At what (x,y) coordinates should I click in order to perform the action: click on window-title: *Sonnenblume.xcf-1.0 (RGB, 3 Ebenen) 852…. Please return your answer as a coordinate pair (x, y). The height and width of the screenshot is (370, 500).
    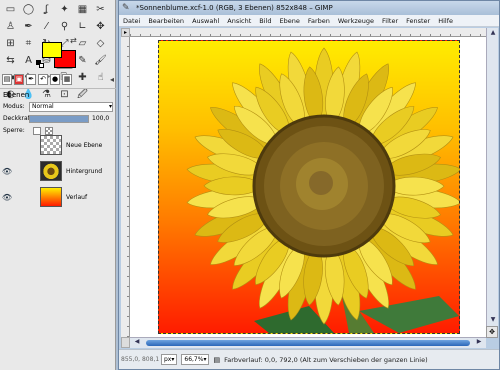
    Looking at the image, I should click on (234, 8).